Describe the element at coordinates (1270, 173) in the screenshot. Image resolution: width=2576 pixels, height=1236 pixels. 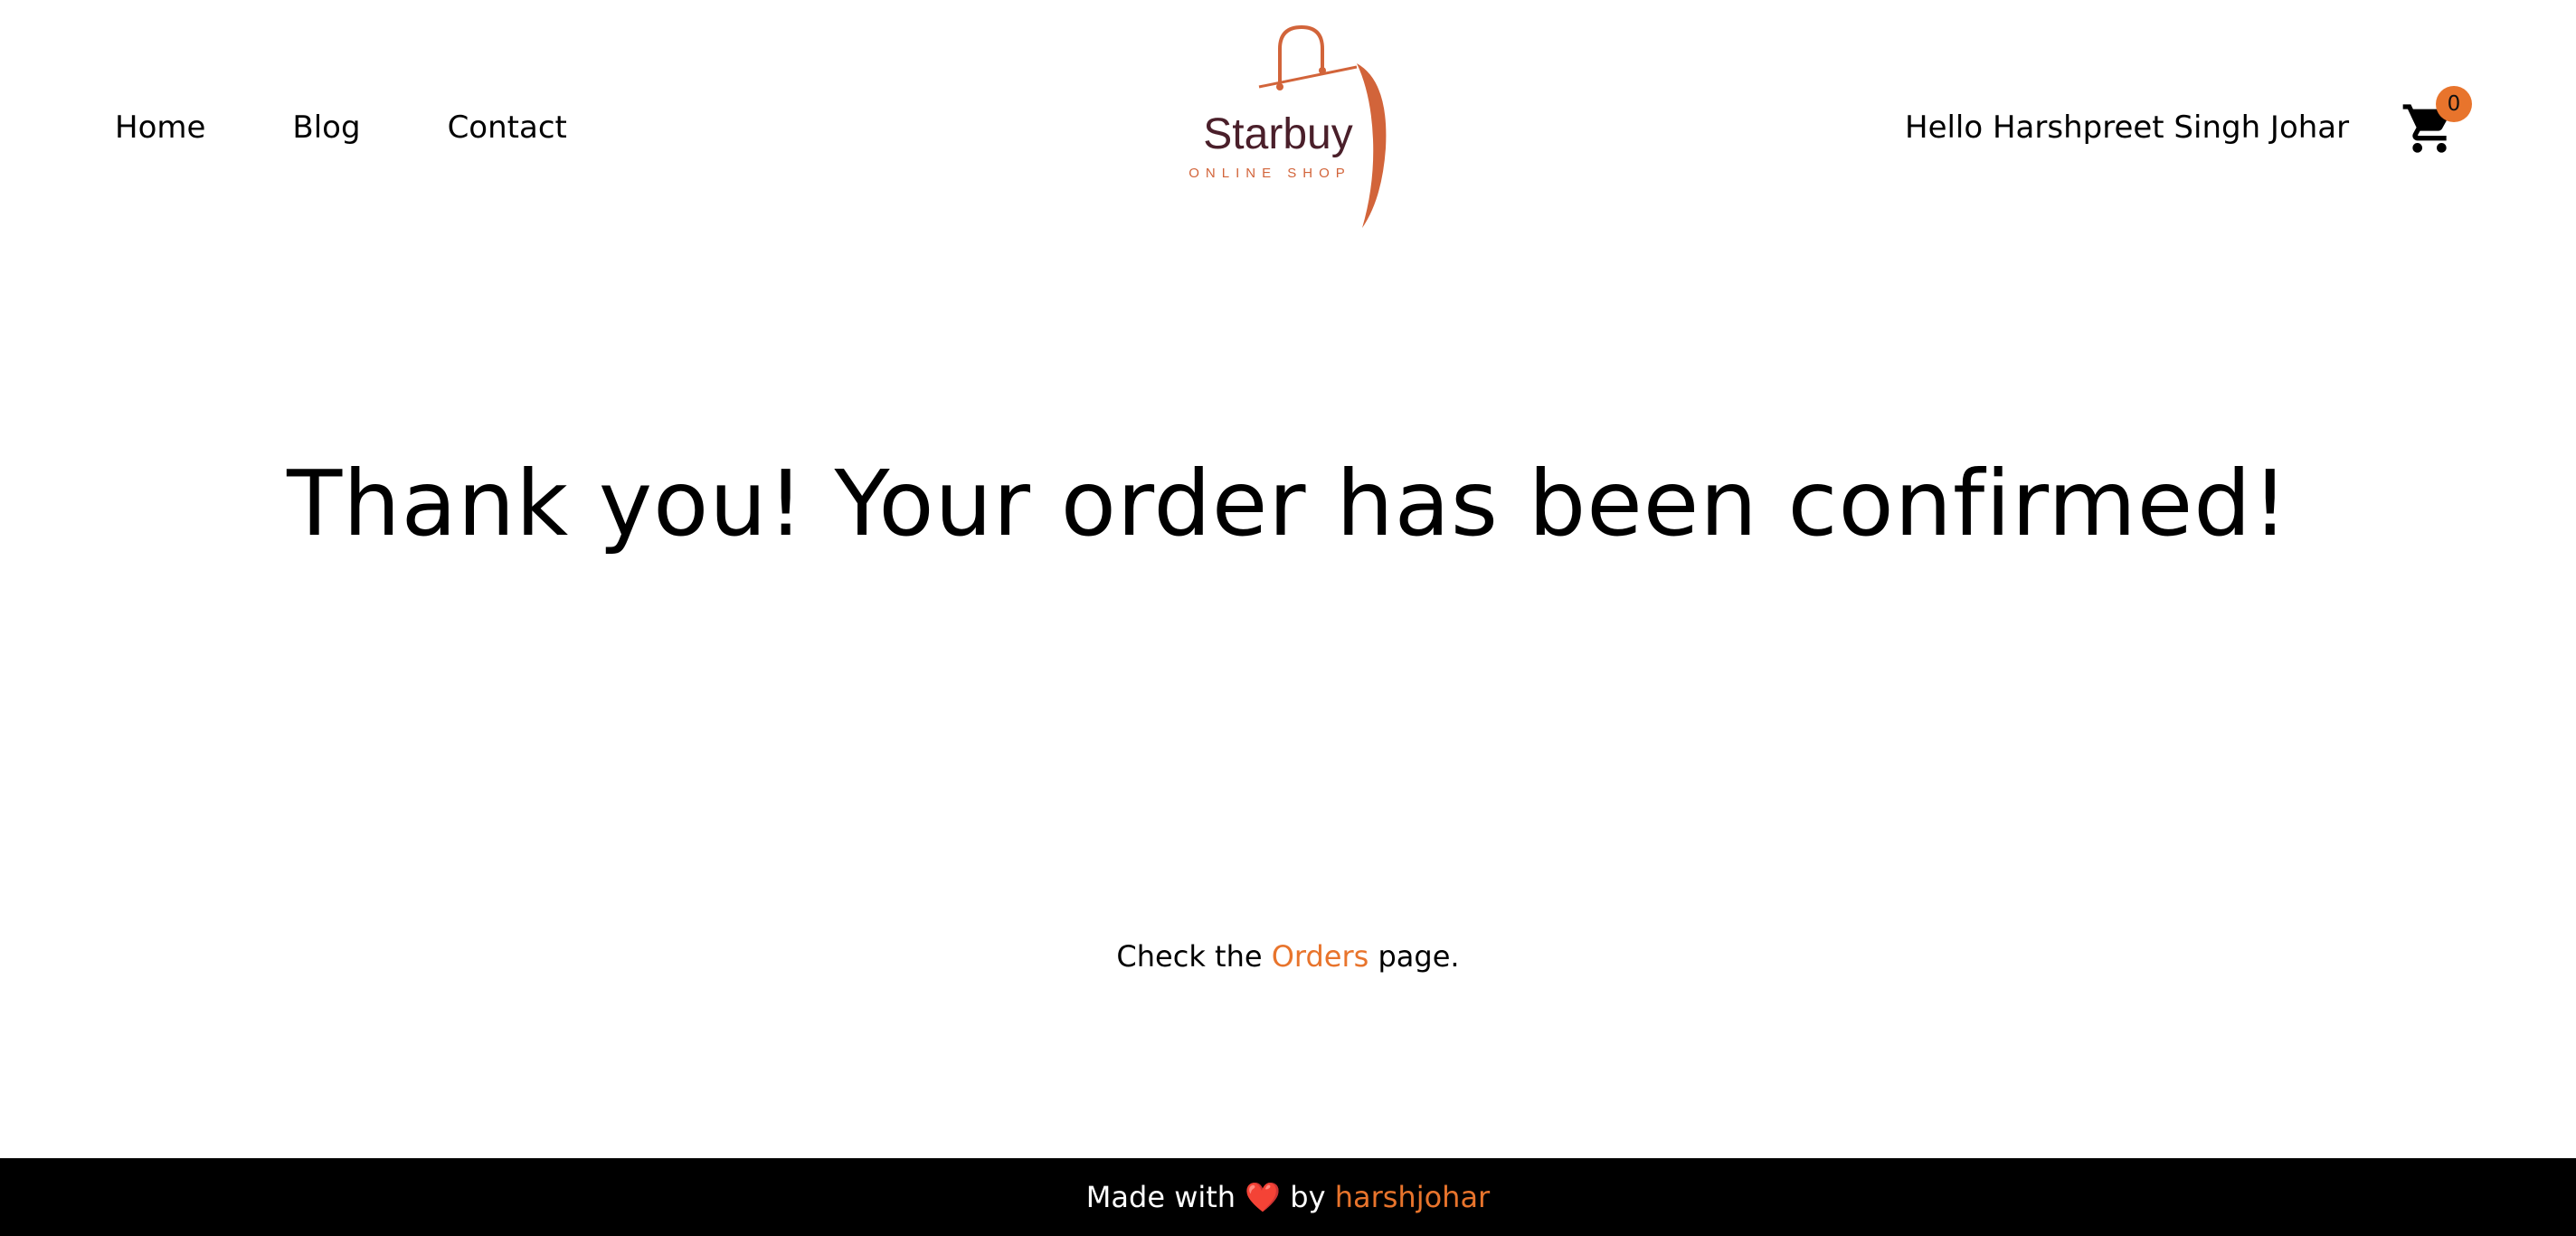
I see `logo-tagline: ONLINE SHOP` at that location.